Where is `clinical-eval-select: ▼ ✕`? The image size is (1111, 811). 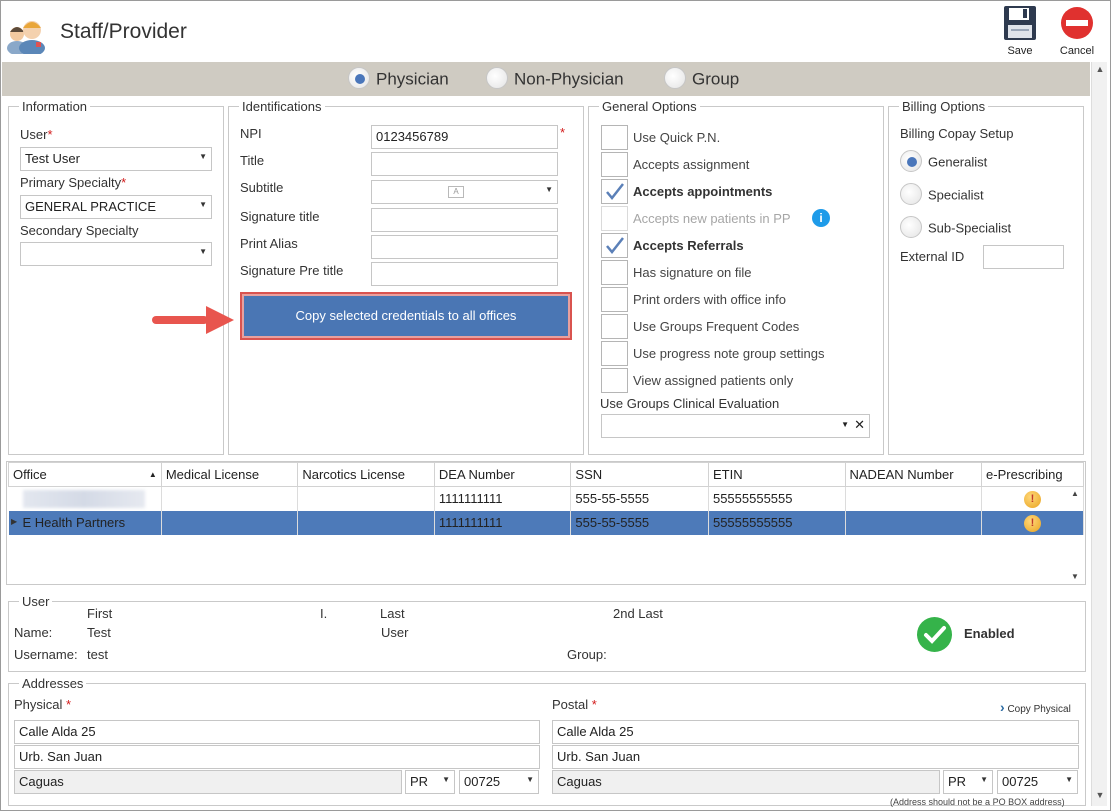
clinical-eval-select: ▼ ✕ is located at coordinates (735, 426).